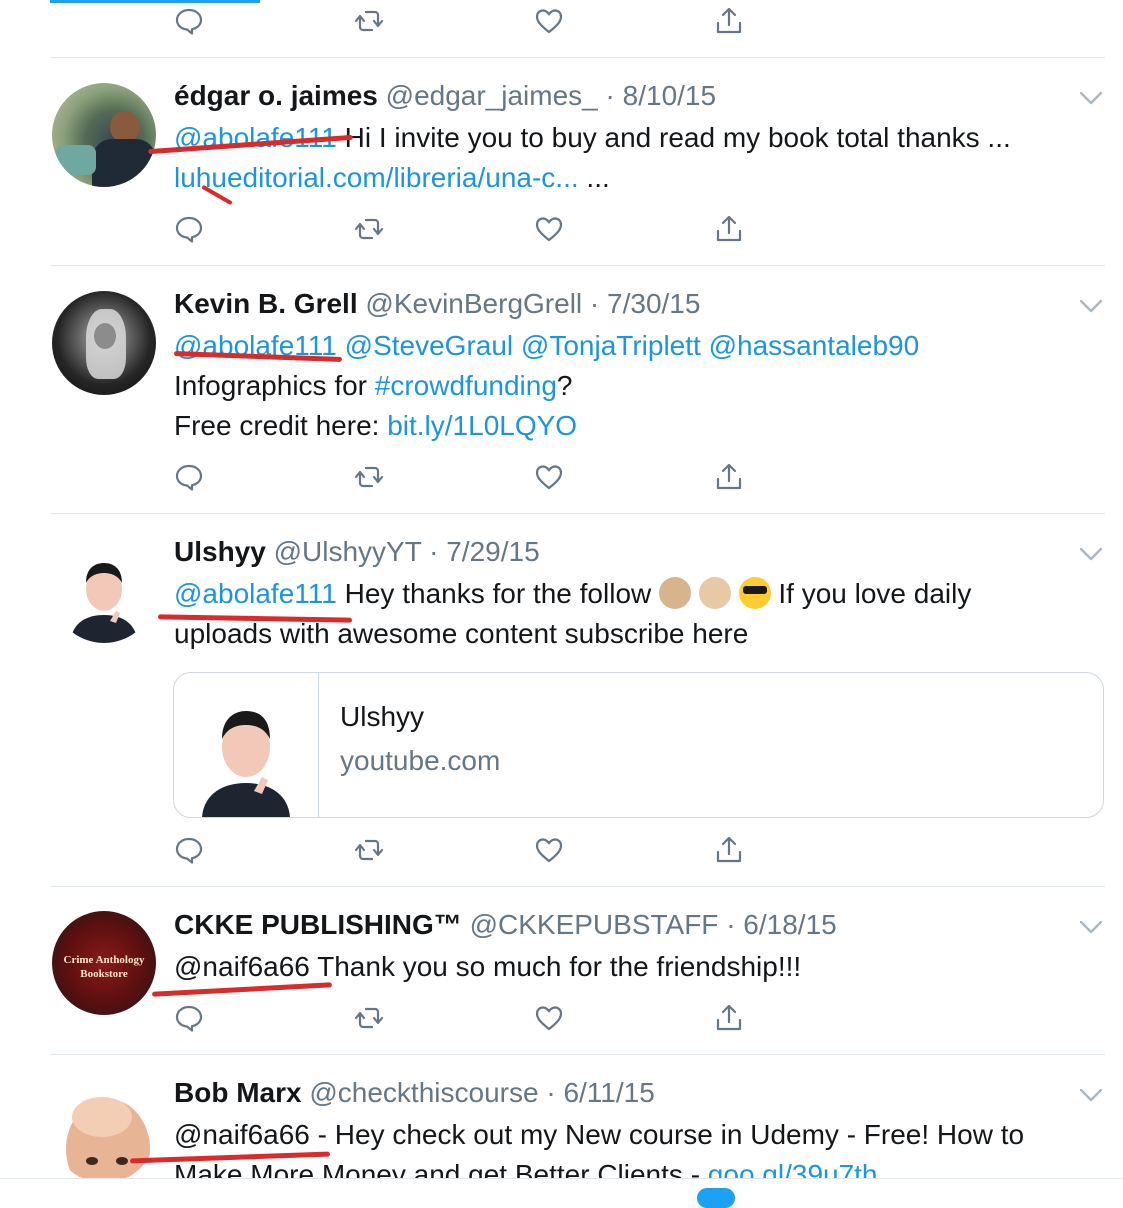 The height and width of the screenshot is (1208, 1123). I want to click on user-handle: @CKKEPUBSTAFF, so click(594, 924).